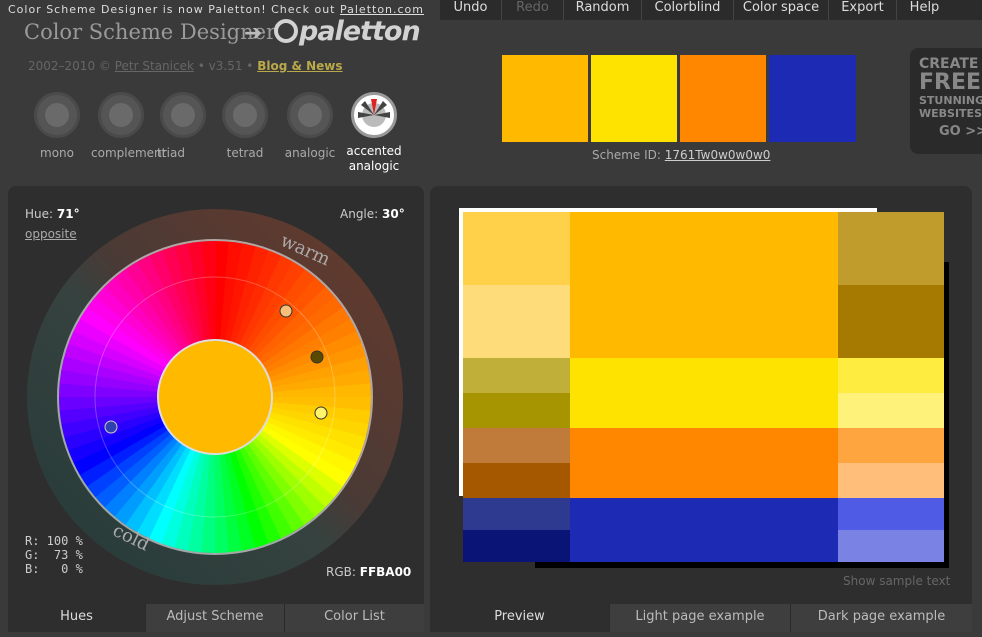 This screenshot has height=637, width=982. Describe the element at coordinates (626, 155) in the screenshot. I see `scheme-id-label: Scheme ID:` at that location.